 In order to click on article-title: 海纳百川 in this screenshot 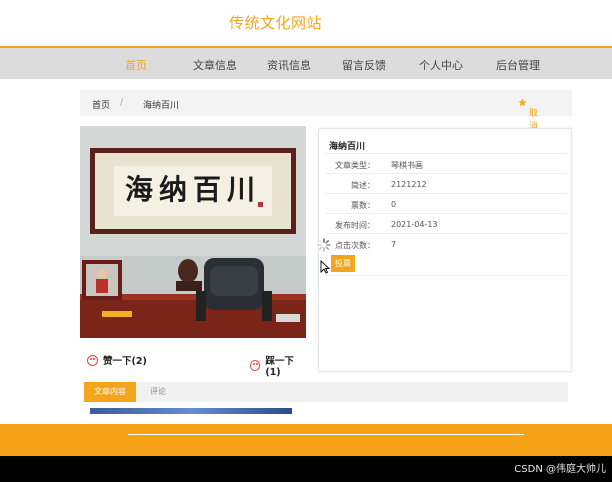, I will do `click(347, 147)`.